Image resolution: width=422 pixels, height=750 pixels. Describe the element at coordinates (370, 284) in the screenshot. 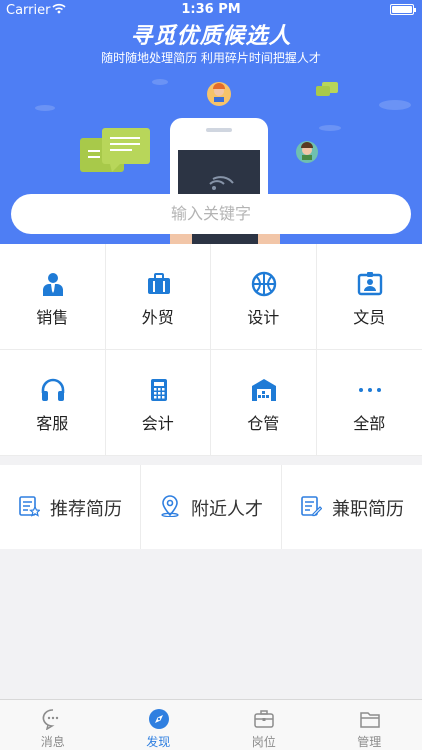

I see `id-card-icon` at that location.